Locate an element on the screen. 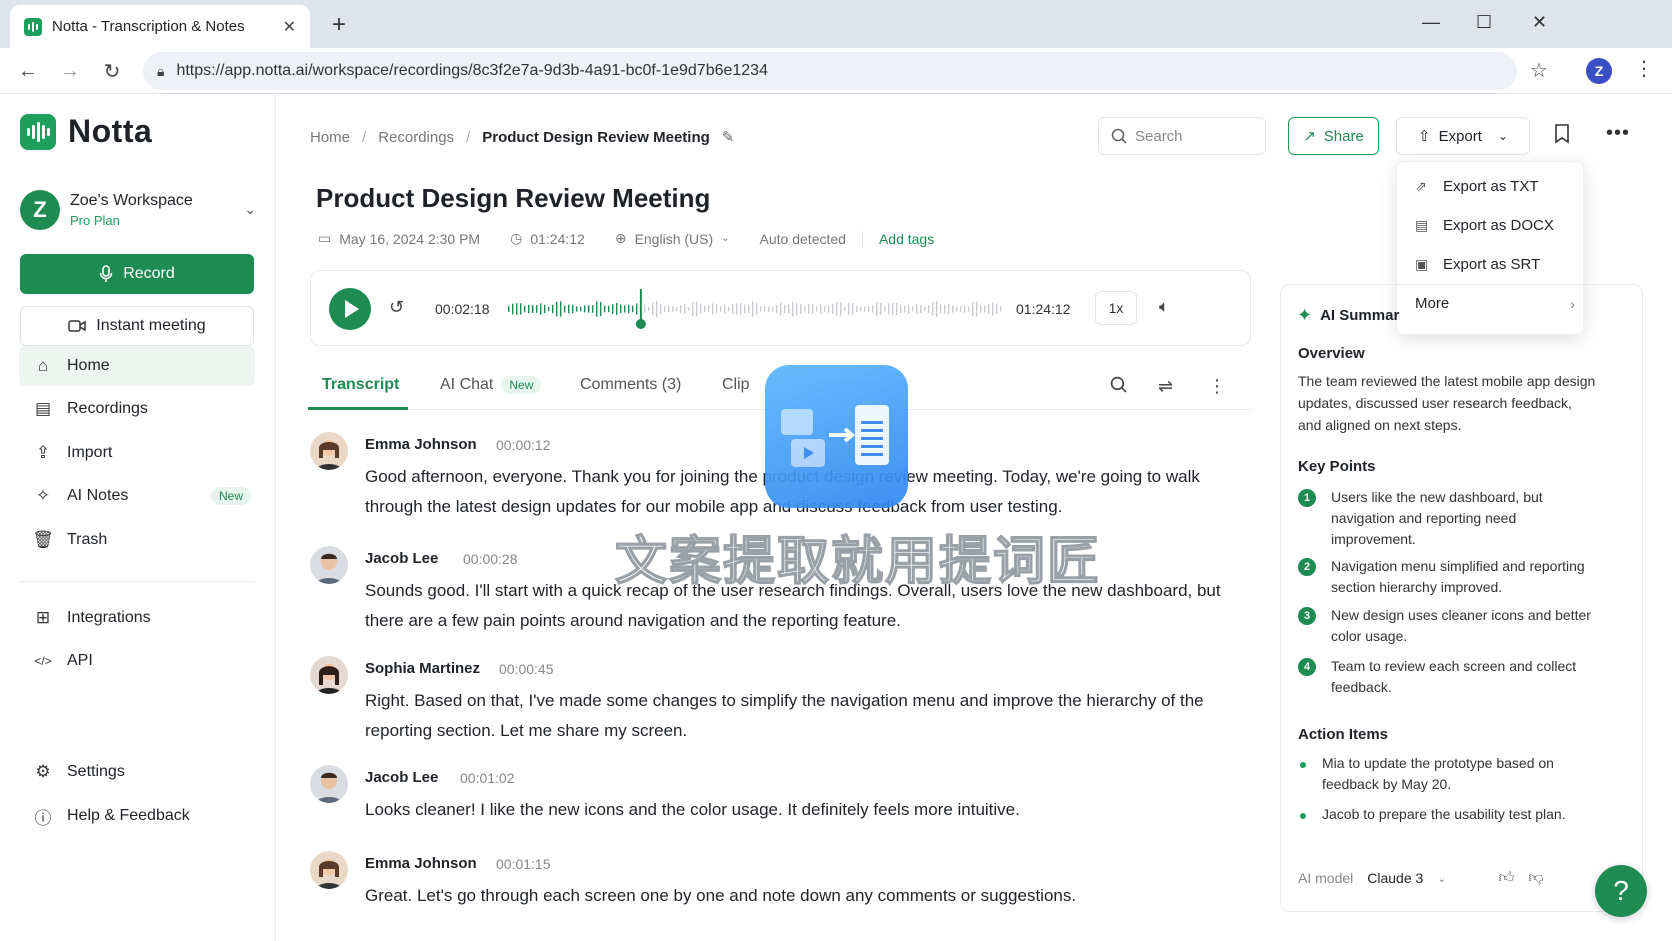  volume-icon: 🔈︎ is located at coordinates (1164, 307).